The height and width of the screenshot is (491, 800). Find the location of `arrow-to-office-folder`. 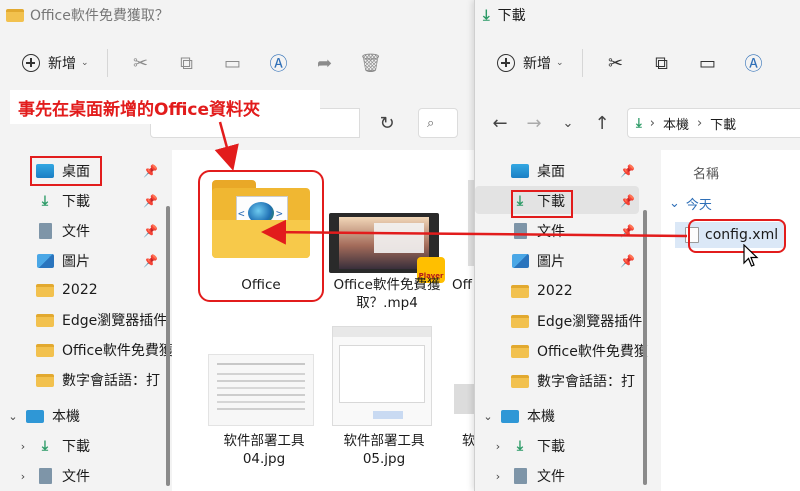

arrow-to-office-folder is located at coordinates (226, 146).